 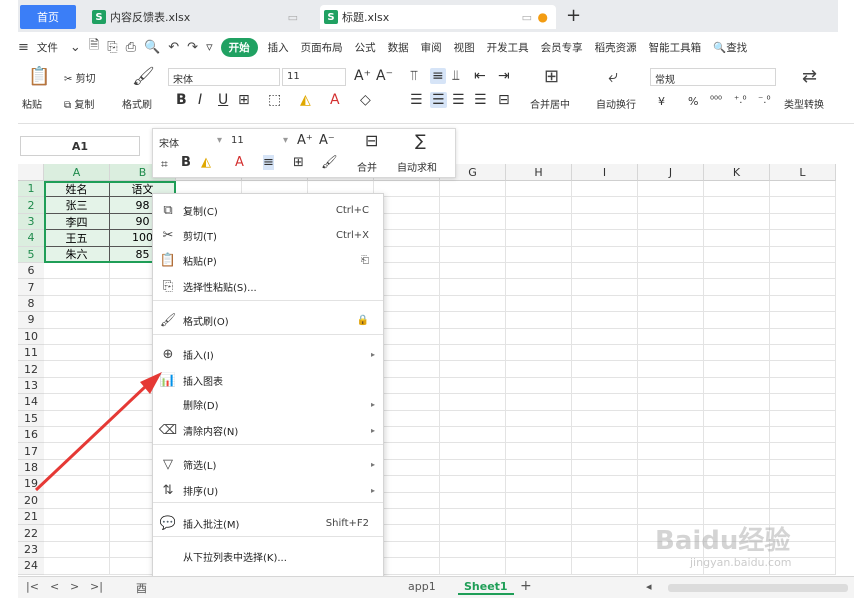 What do you see at coordinates (31, 271) in the screenshot?
I see `row-header: 6` at bounding box center [31, 271].